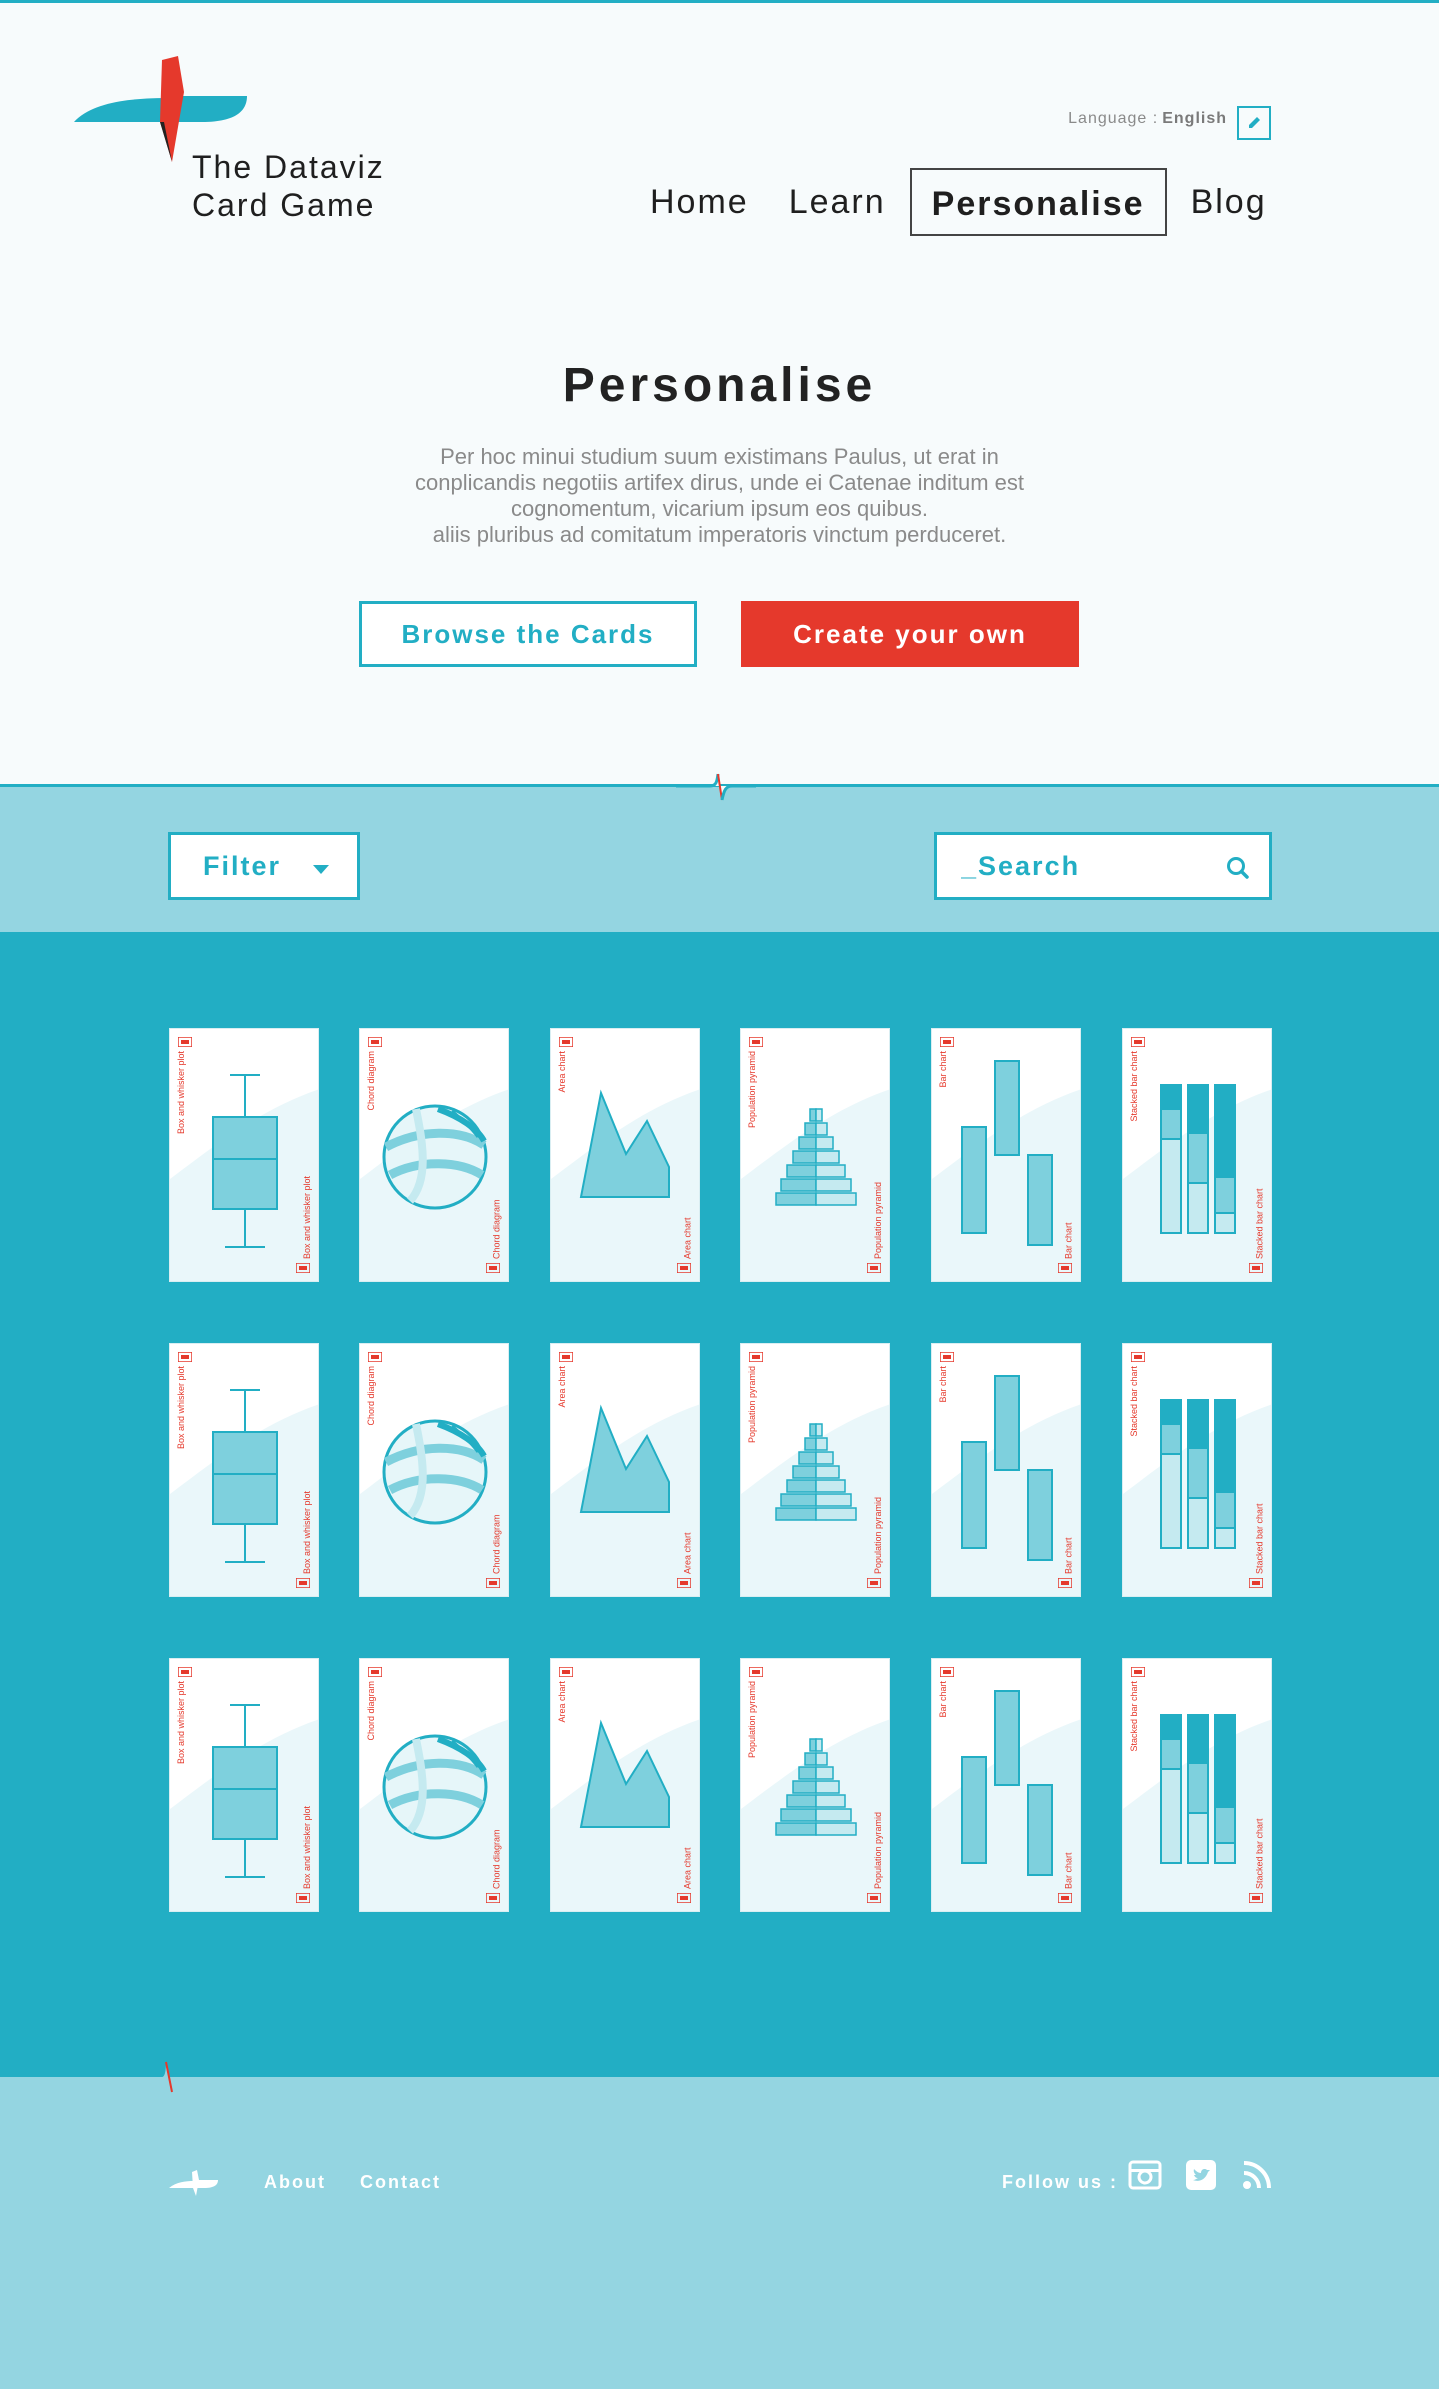  Describe the element at coordinates (180, 2077) in the screenshot. I see `footer-notch-icon` at that location.